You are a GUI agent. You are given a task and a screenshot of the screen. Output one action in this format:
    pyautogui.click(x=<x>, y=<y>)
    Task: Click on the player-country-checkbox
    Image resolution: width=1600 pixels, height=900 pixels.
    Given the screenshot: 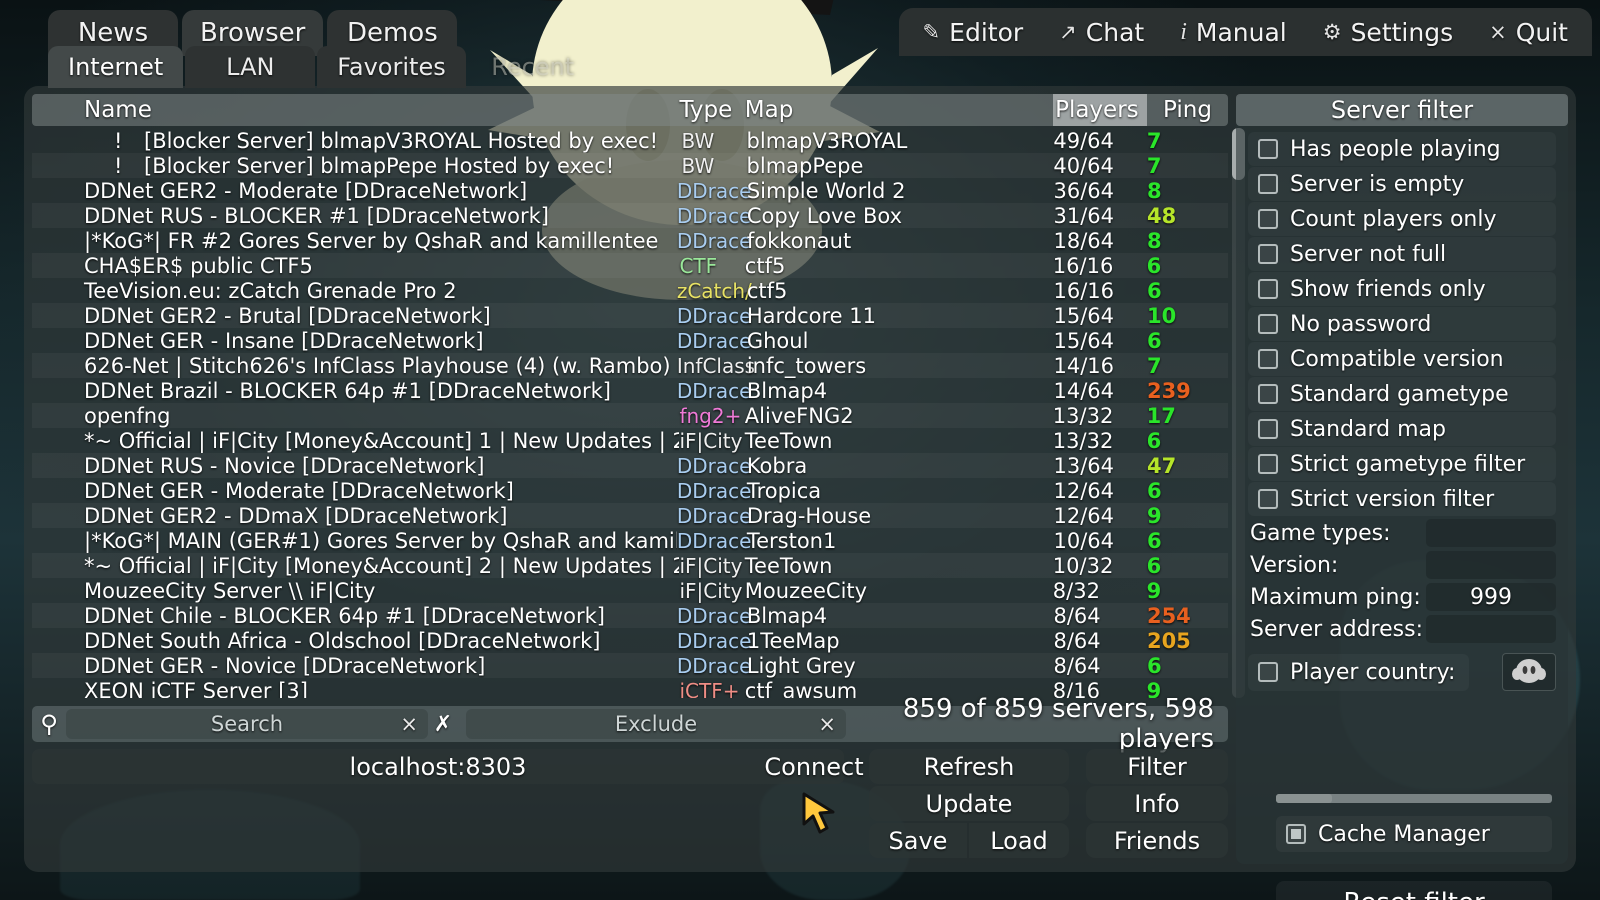 What is the action you would take?
    pyautogui.click(x=1268, y=672)
    